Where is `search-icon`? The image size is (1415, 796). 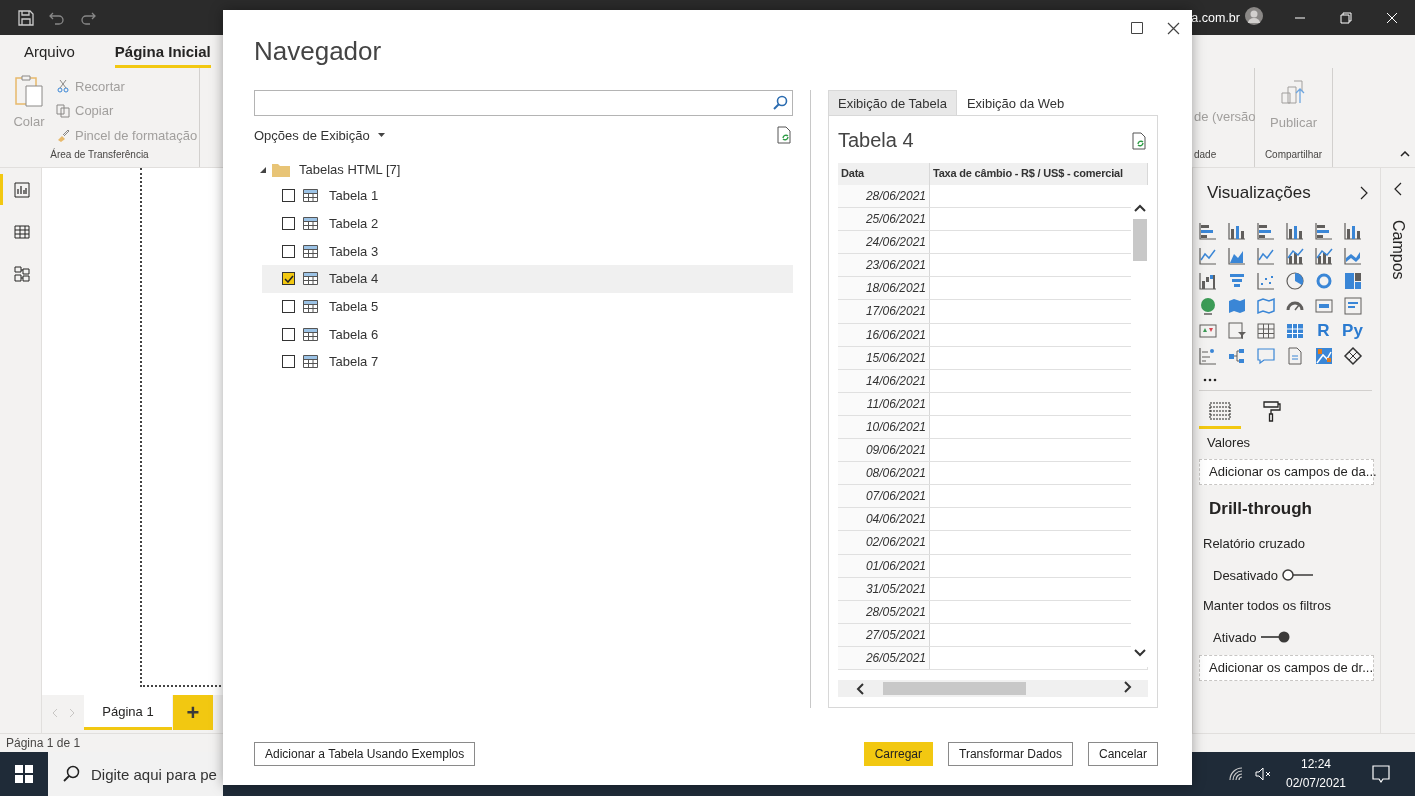
search-icon is located at coordinates (780, 103).